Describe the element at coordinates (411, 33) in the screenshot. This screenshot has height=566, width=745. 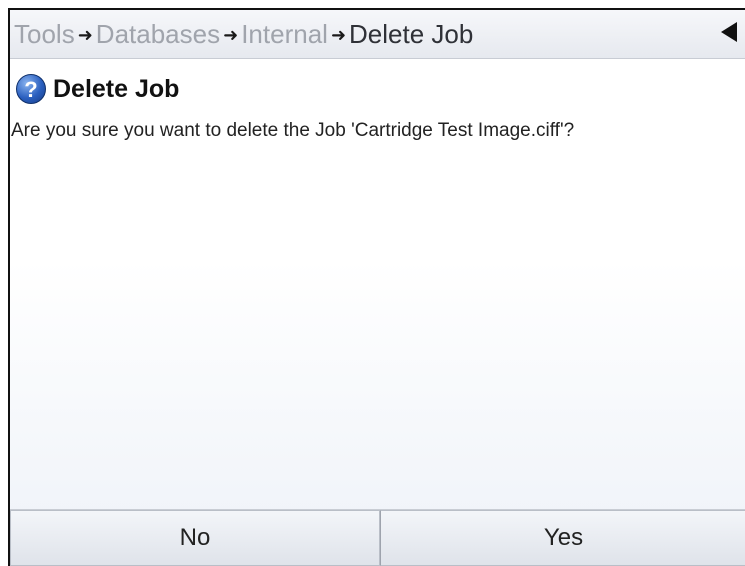
I see `breadcrumb-item-current: Delete Job` at that location.